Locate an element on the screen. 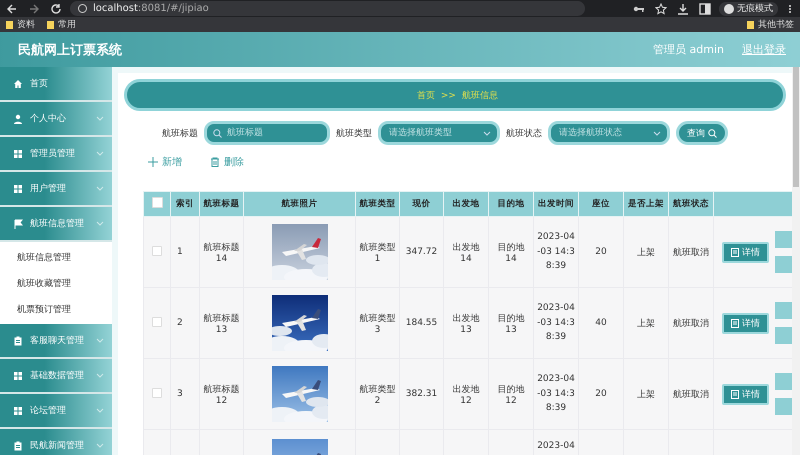  bookmark-folder: 常用 is located at coordinates (61, 24).